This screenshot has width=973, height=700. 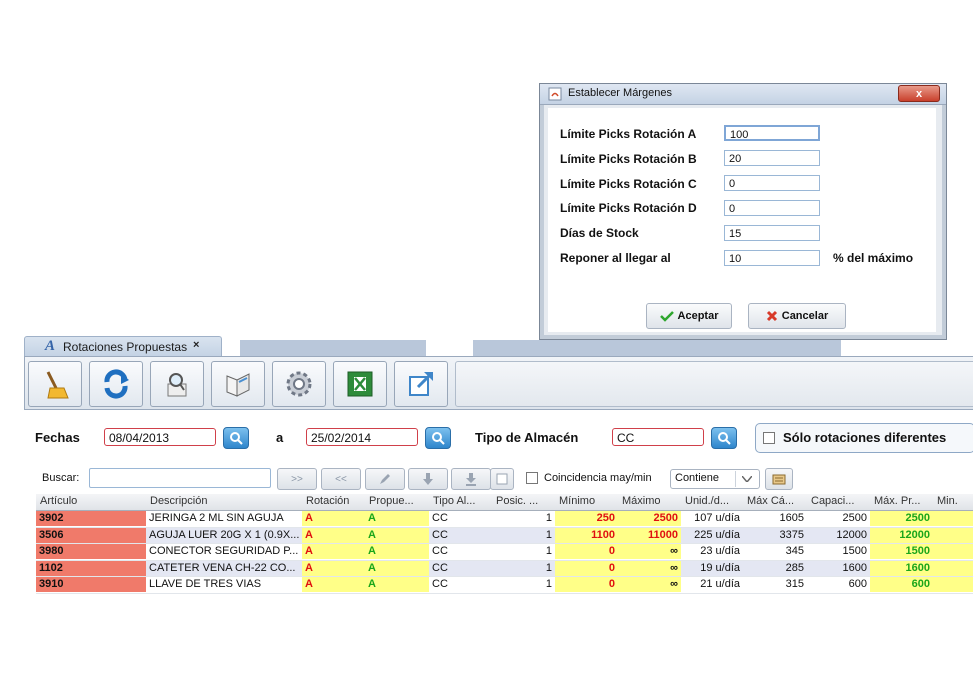 What do you see at coordinates (717, 534) in the screenshot?
I see `cell-unid: 225 u/día` at bounding box center [717, 534].